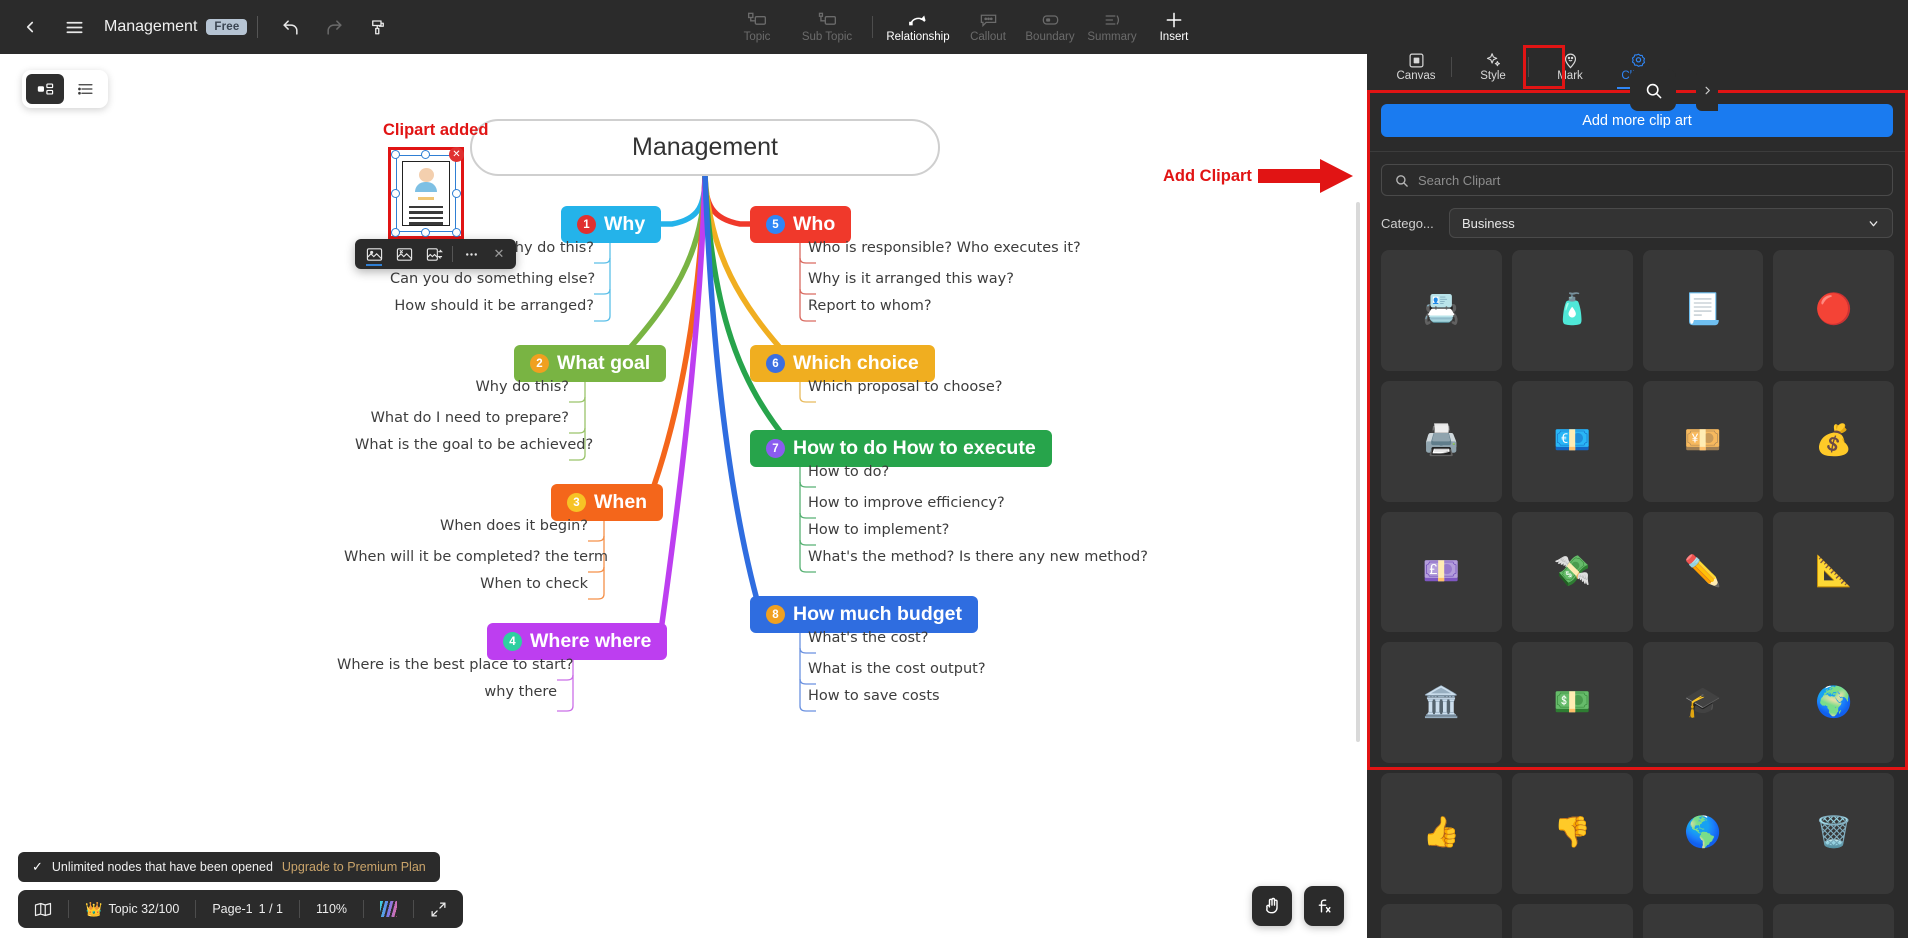 The width and height of the screenshot is (1908, 938). I want to click on branch-title: Where where, so click(591, 641).